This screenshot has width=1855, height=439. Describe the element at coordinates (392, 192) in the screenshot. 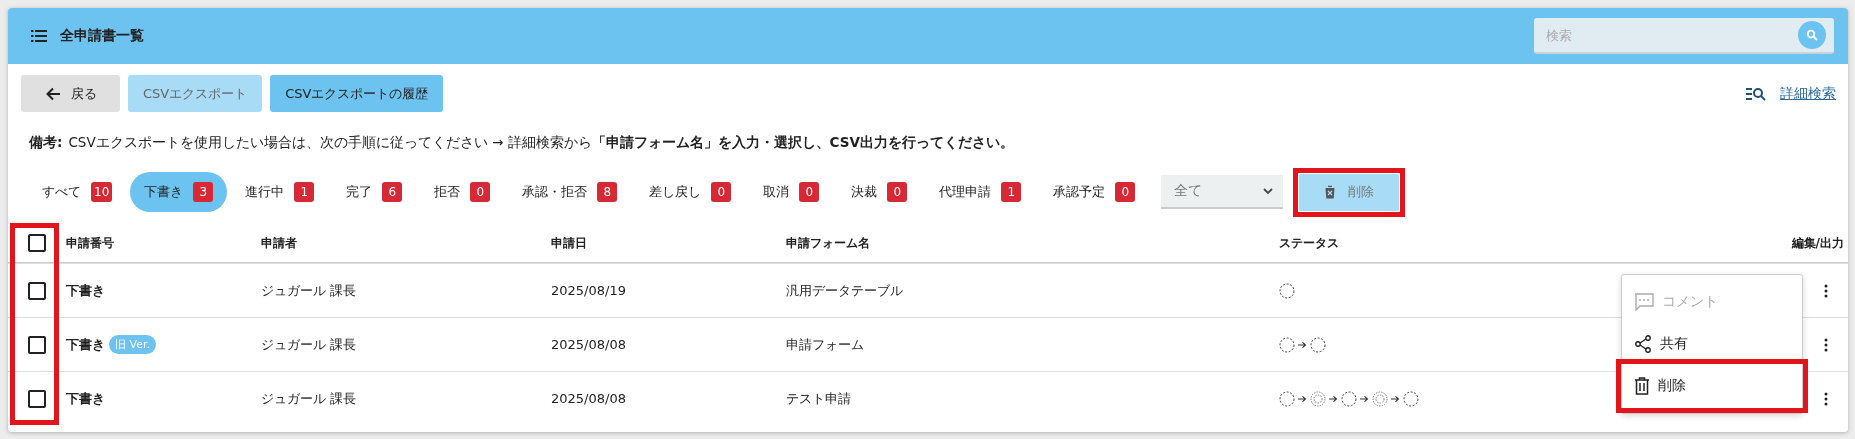

I see `count-badge: 6` at that location.